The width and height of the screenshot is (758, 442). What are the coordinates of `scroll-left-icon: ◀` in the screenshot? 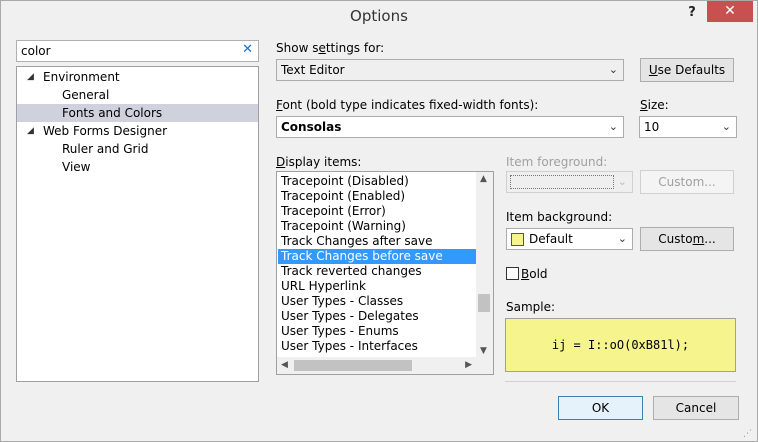 It's located at (284, 365).